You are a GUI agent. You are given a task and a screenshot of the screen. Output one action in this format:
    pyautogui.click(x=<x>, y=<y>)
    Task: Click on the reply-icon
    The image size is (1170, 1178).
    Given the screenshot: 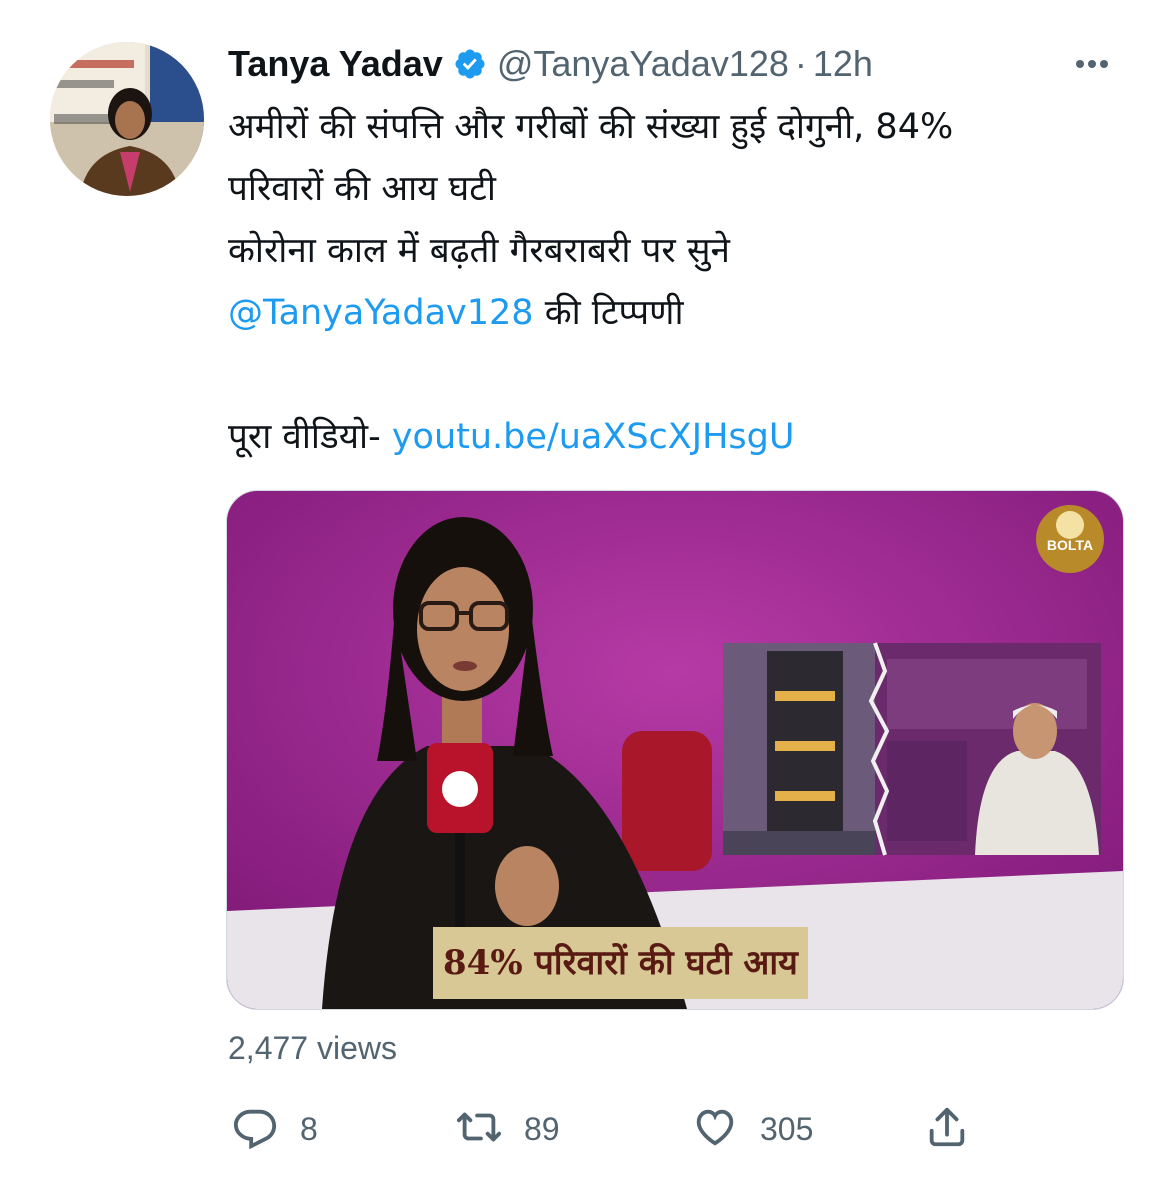 What is the action you would take?
    pyautogui.click(x=255, y=1129)
    